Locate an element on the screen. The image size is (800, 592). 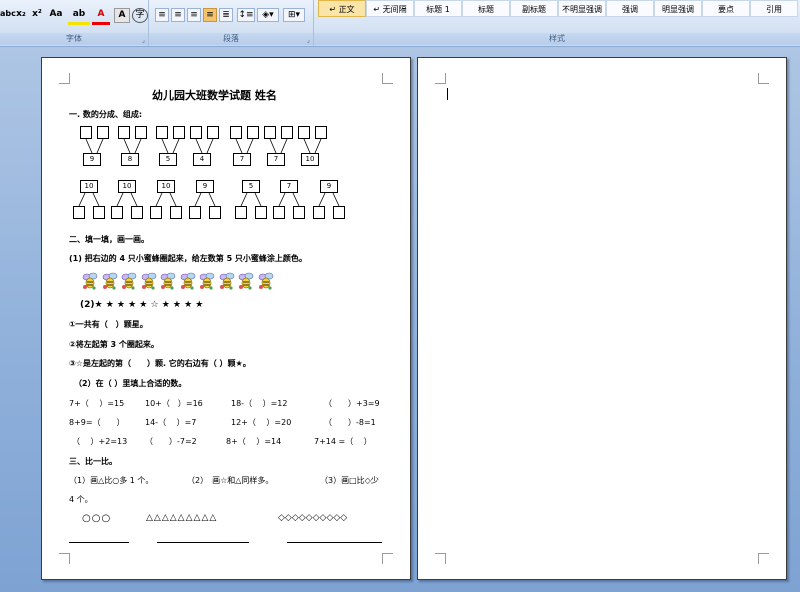
eq-r2-c4: （ ）-8=1 is located at coordinates (350, 422).